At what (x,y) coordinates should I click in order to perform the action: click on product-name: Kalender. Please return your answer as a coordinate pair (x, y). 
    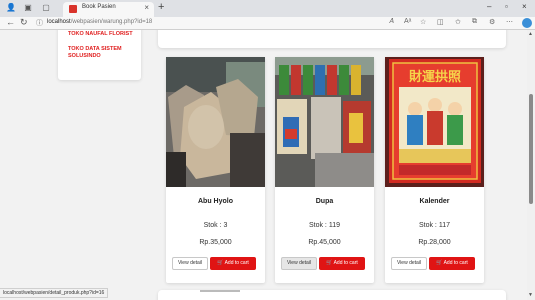
    Looking at the image, I should click on (434, 201).